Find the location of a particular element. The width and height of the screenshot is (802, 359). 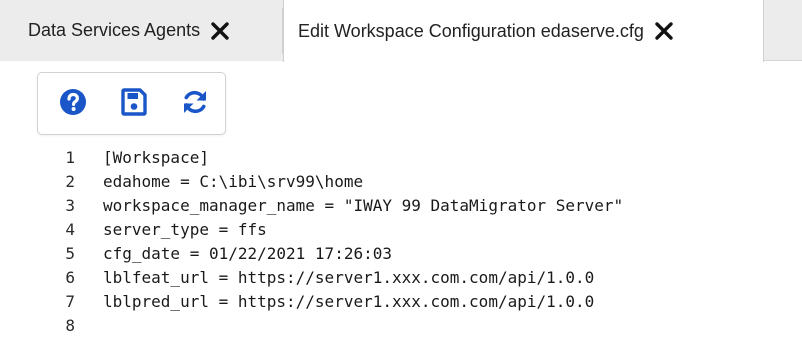

line-number: 3 is located at coordinates (70, 205).